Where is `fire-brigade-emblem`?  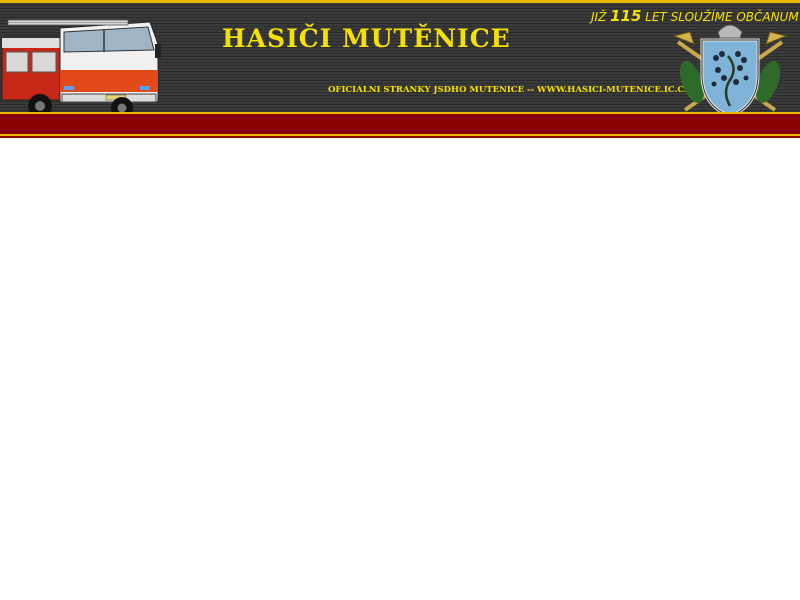
fire-brigade-emblem is located at coordinates (730, 71).